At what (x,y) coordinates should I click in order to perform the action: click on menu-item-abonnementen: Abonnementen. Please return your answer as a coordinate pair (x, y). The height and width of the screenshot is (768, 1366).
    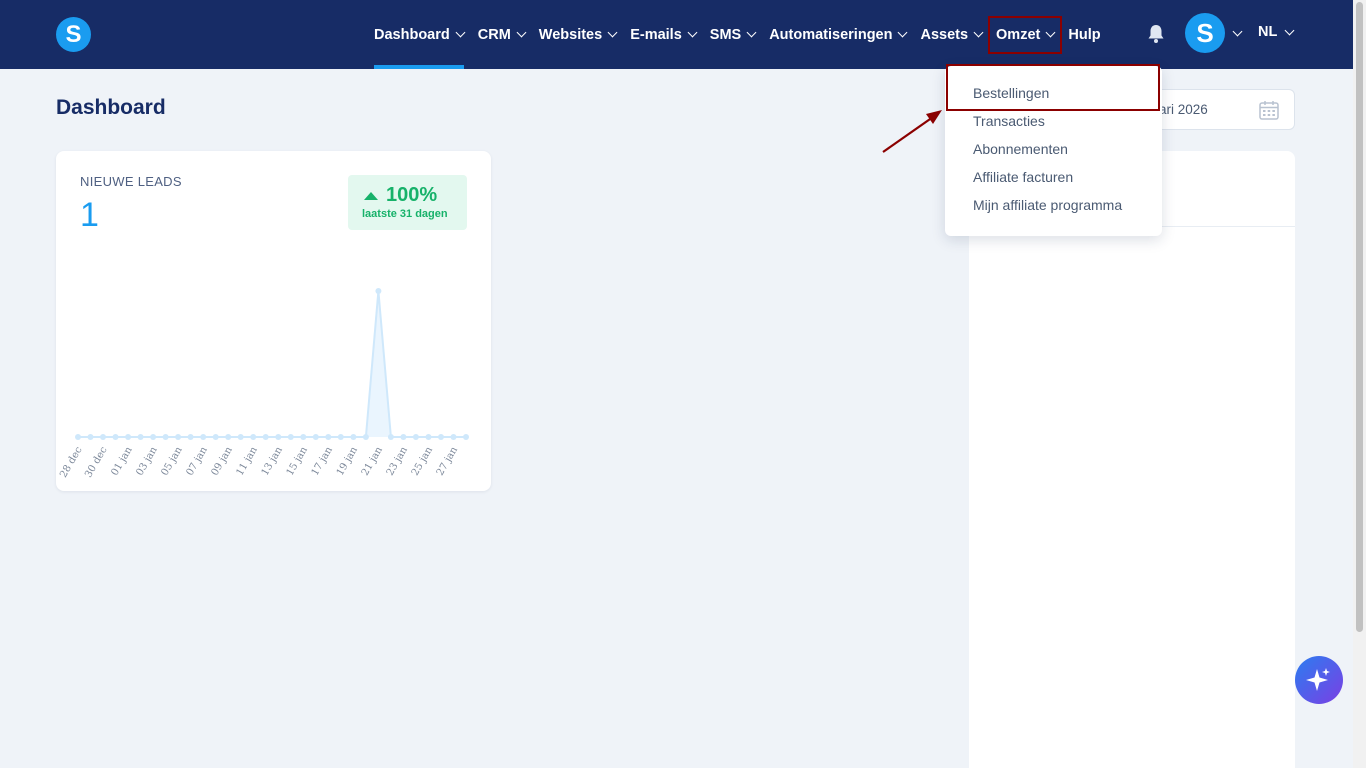
    Looking at the image, I should click on (1020, 149).